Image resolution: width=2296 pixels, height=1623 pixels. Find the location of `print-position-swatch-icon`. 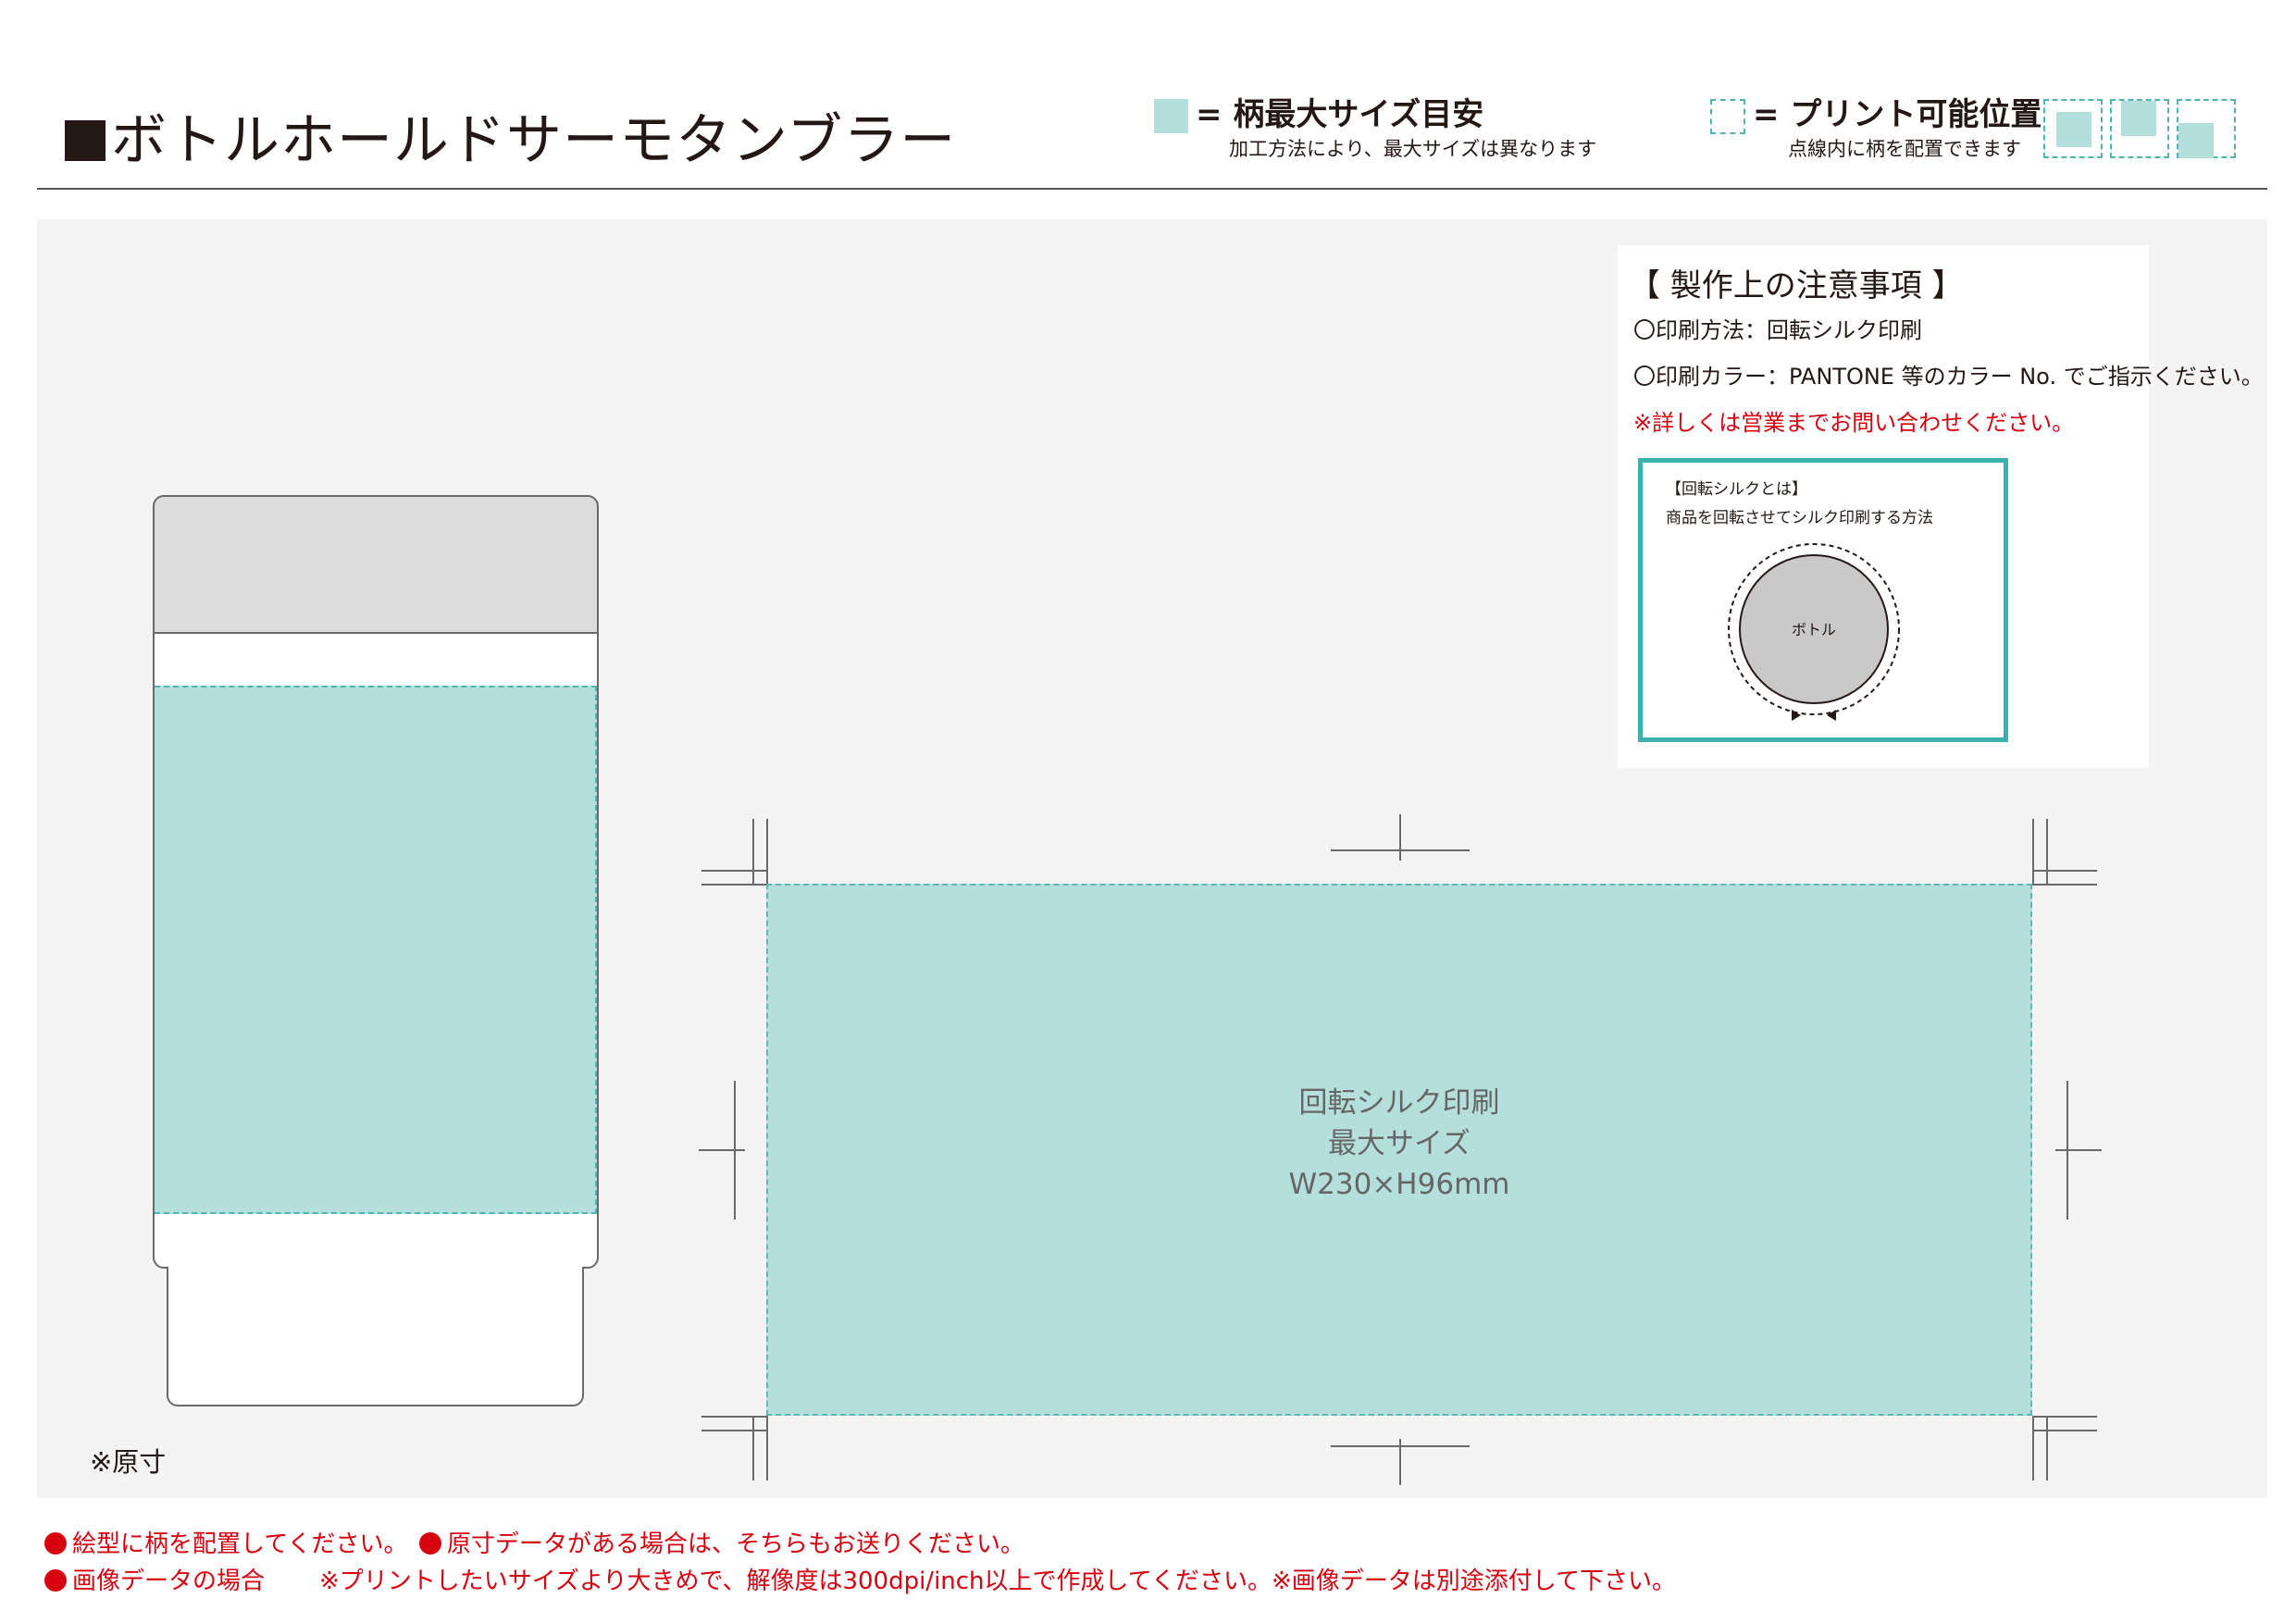

print-position-swatch-icon is located at coordinates (1728, 116).